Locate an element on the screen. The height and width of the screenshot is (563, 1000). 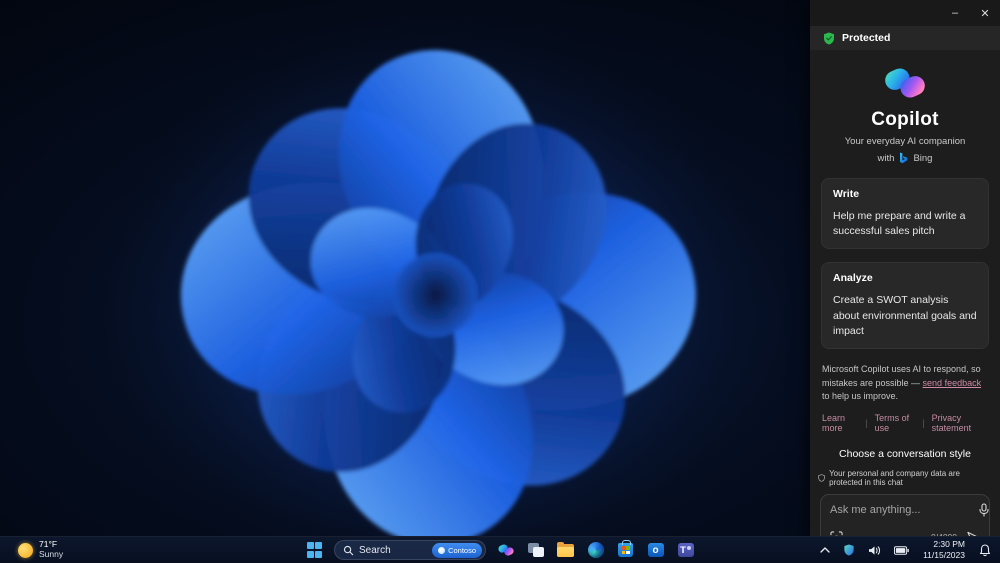
chat-composer: 0/4000 is located at coordinates (905, 514).